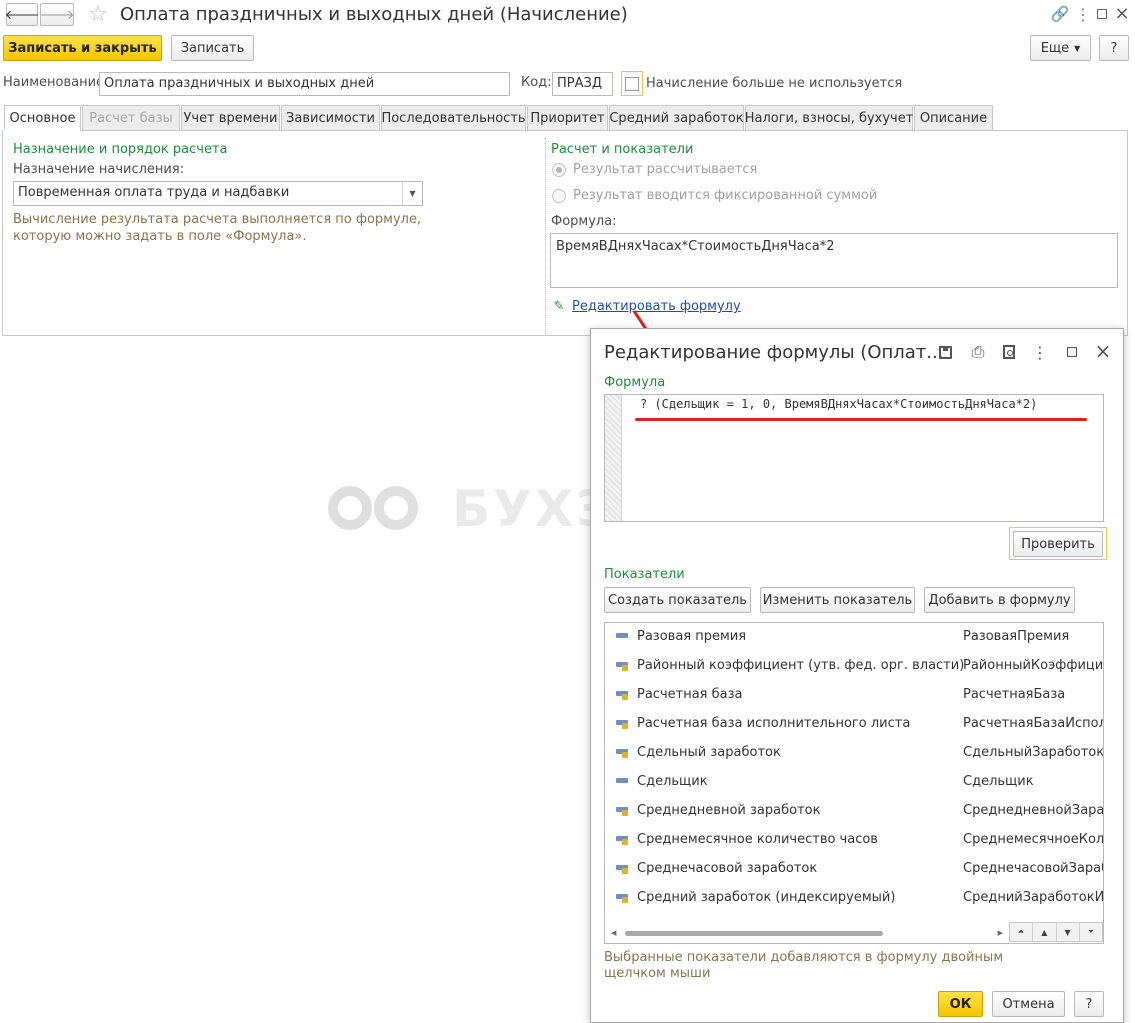 Image resolution: width=1135 pixels, height=1023 pixels. I want to click on unused-checkbox, so click(632, 83).